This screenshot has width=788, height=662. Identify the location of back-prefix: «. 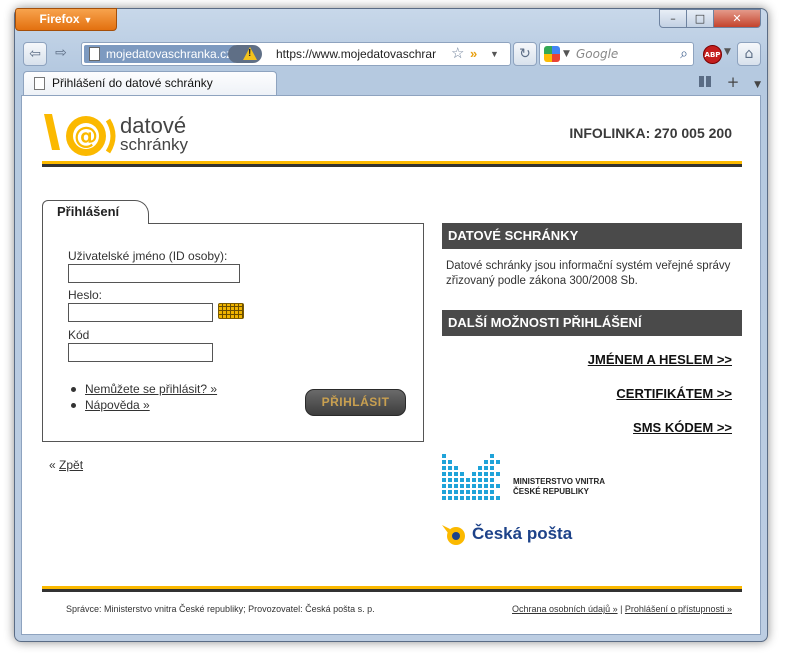
(54, 465).